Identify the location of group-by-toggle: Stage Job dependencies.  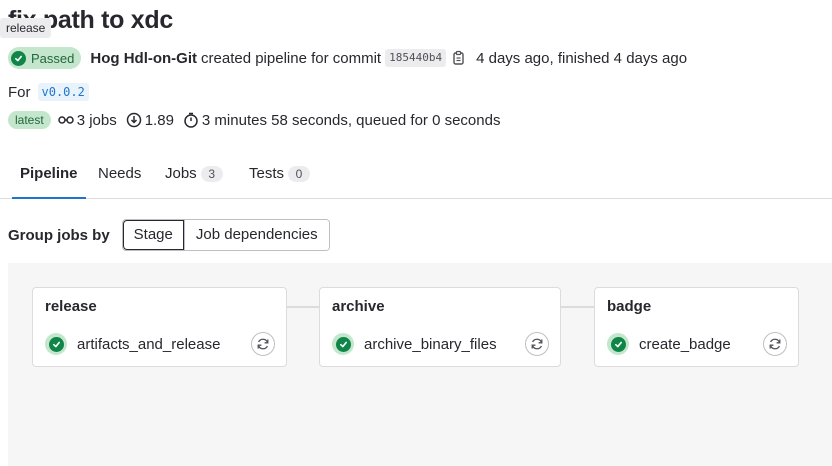
(225, 235).